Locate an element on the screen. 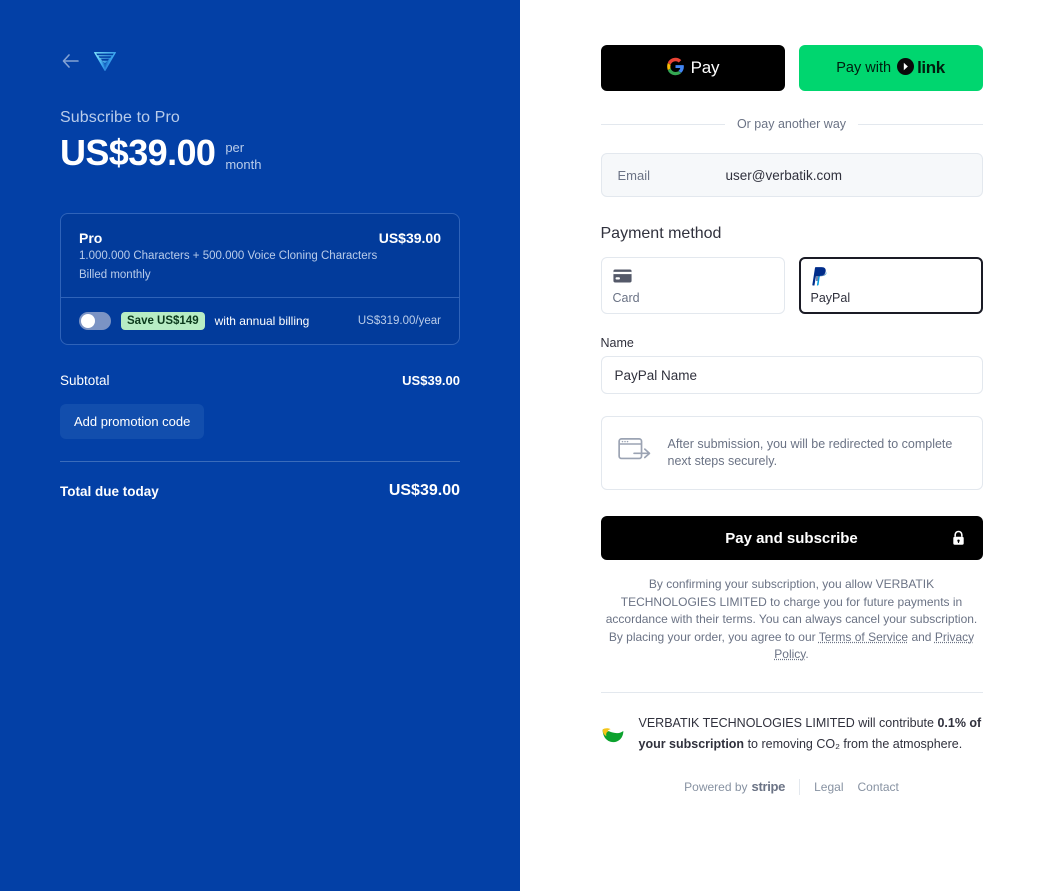  name-field-label: Name is located at coordinates (617, 343).